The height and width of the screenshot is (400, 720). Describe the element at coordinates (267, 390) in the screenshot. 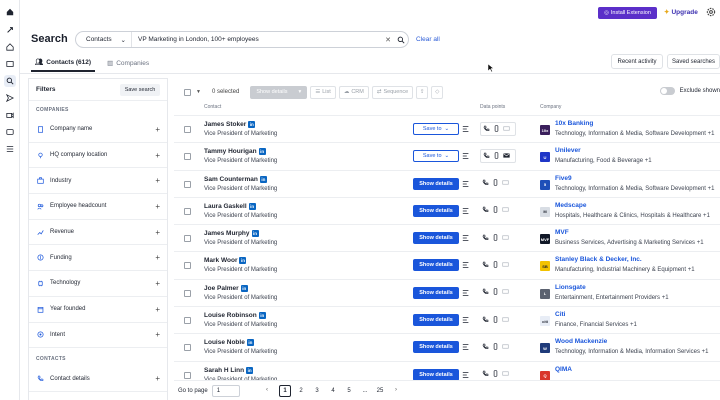

I see `prev-page-icon: ‹` at that location.